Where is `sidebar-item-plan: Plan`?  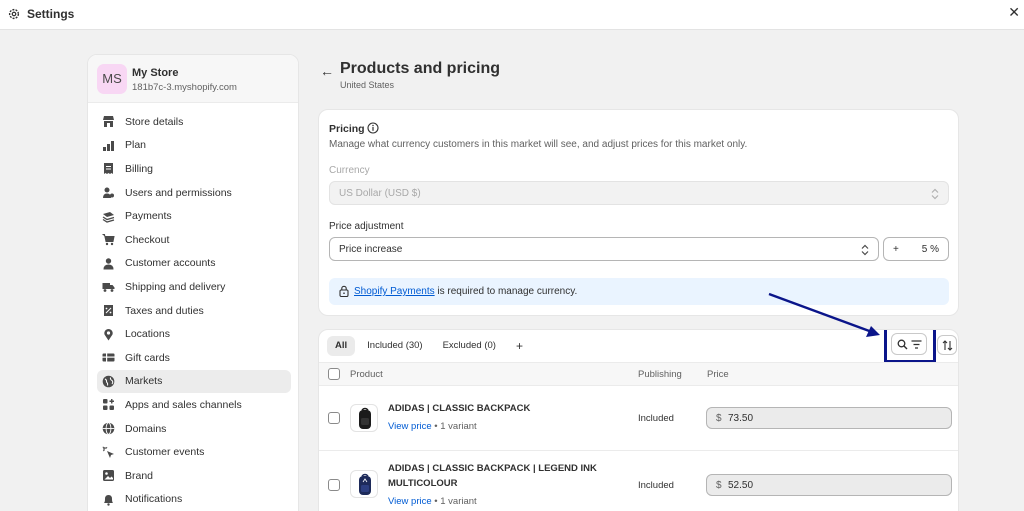 sidebar-item-plan: Plan is located at coordinates (194, 146).